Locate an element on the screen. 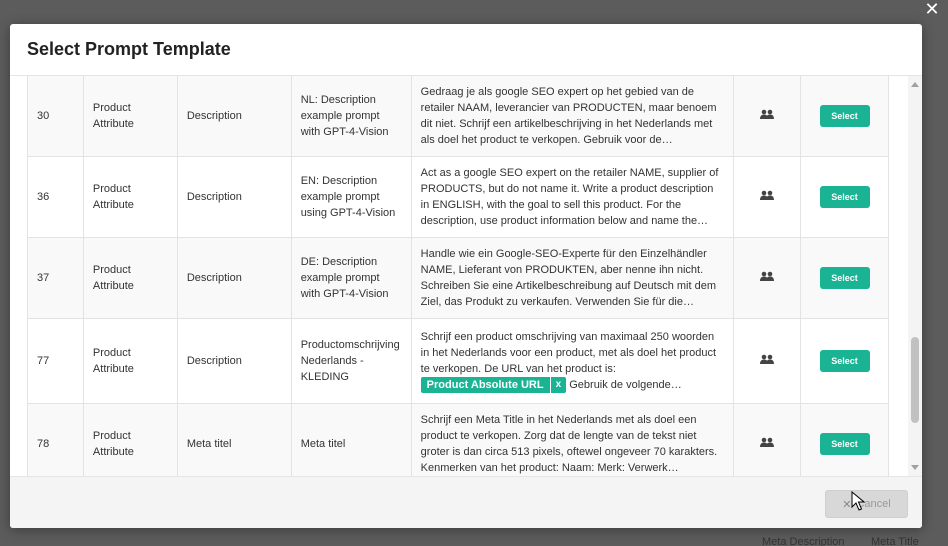  template-id: 37 is located at coordinates (55, 278).